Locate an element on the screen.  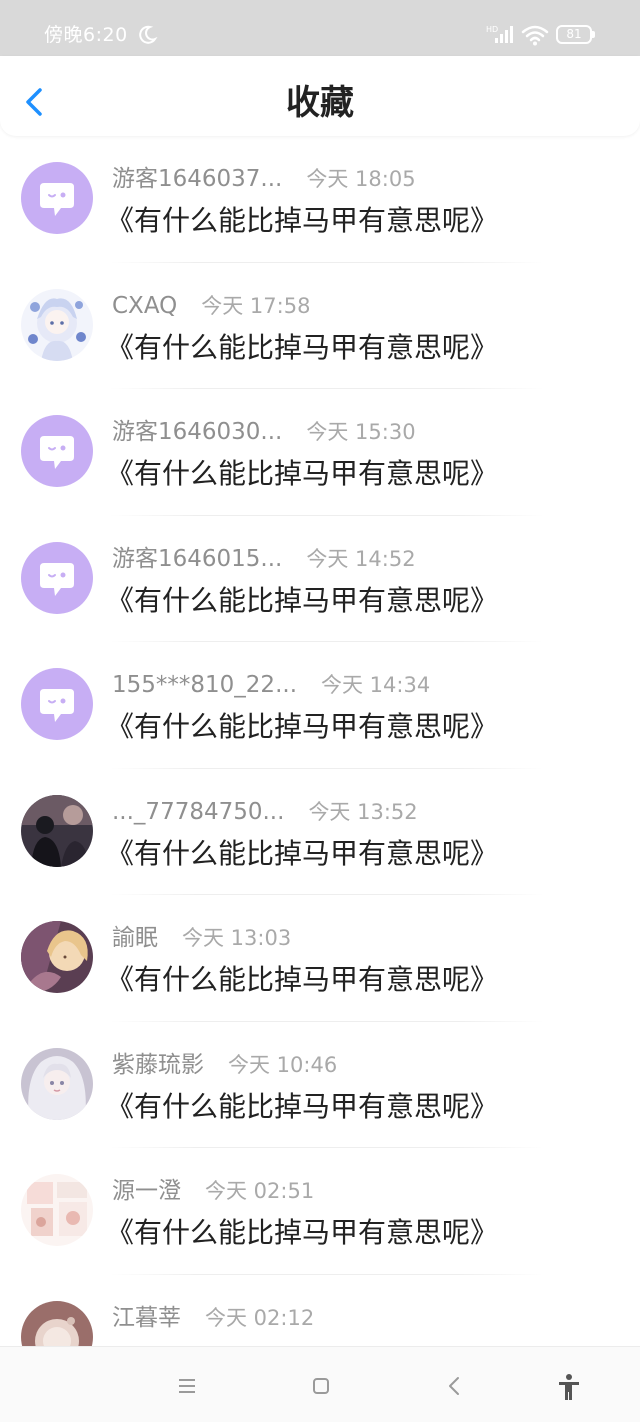
username: 源一澄 is located at coordinates (146, 1191).